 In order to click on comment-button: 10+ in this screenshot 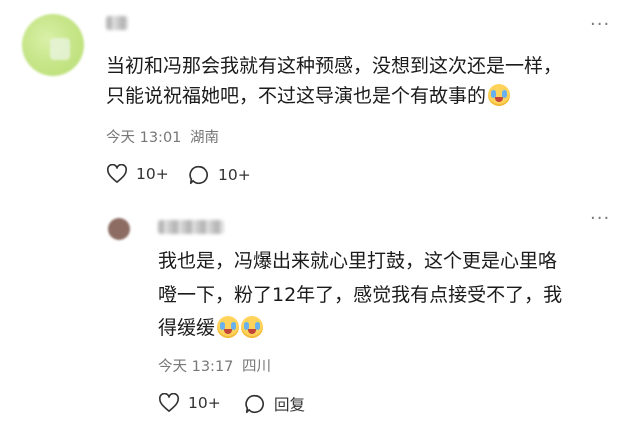, I will do `click(219, 175)`.